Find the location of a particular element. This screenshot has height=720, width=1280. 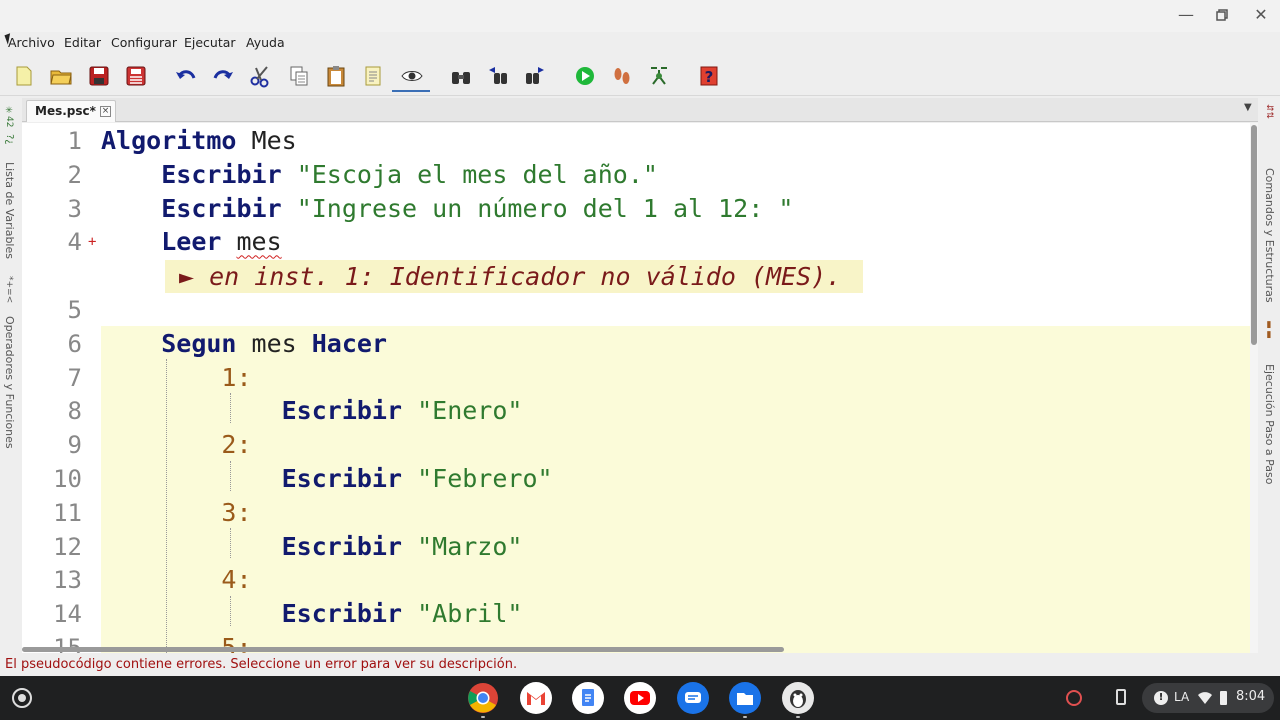

line-number: 2 is located at coordinates (74, 174).